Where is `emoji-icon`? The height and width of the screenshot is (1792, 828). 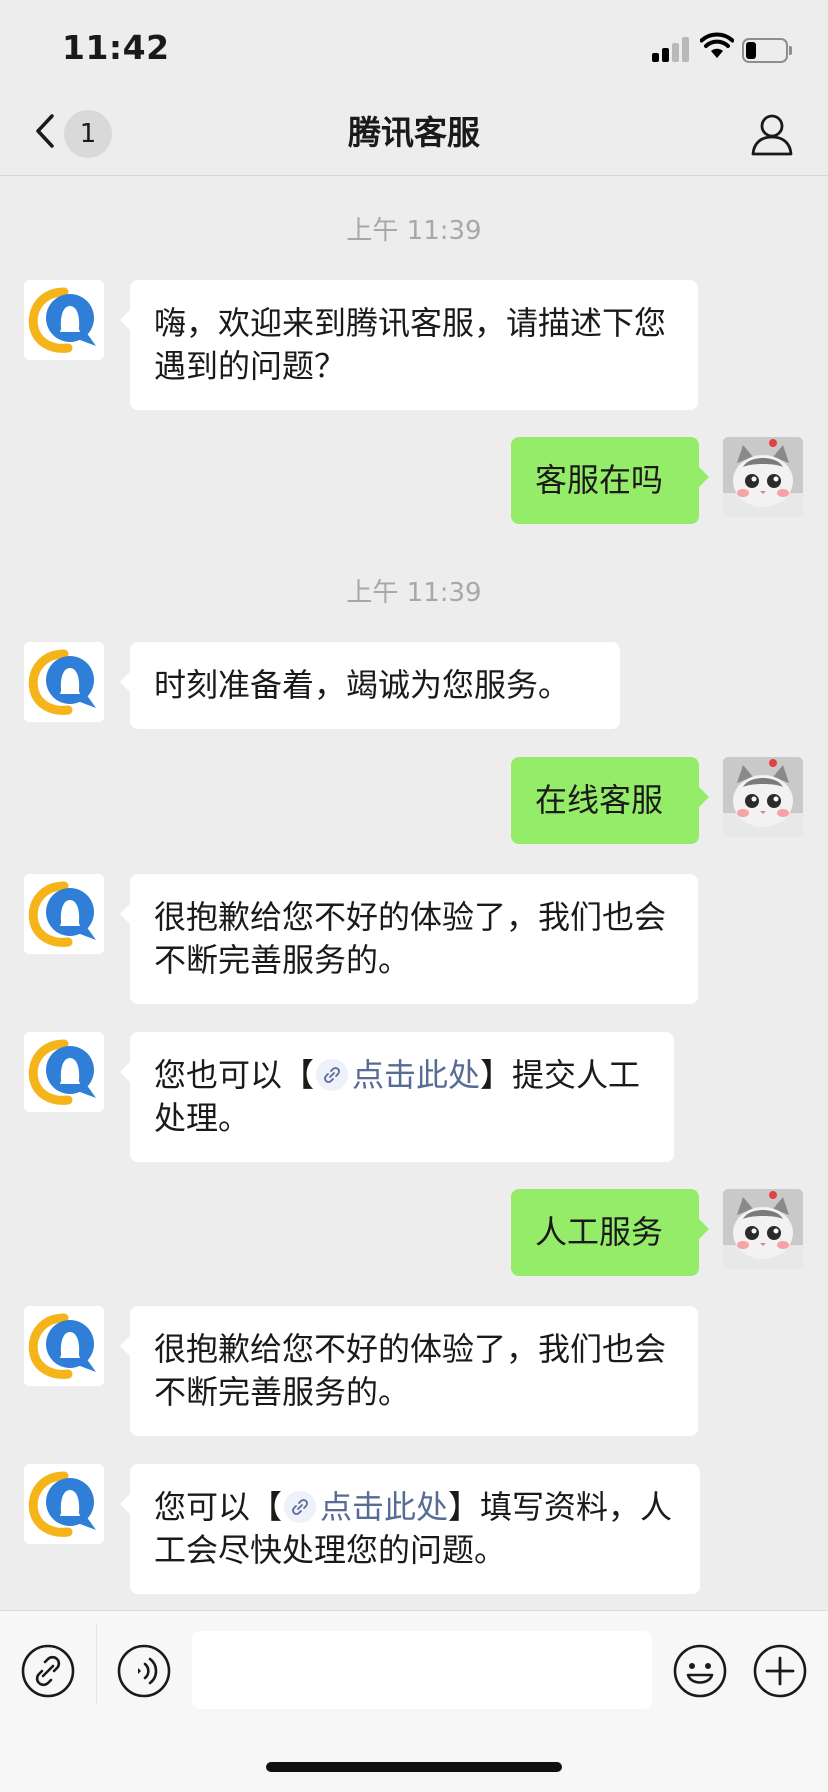
emoji-icon is located at coordinates (700, 1671).